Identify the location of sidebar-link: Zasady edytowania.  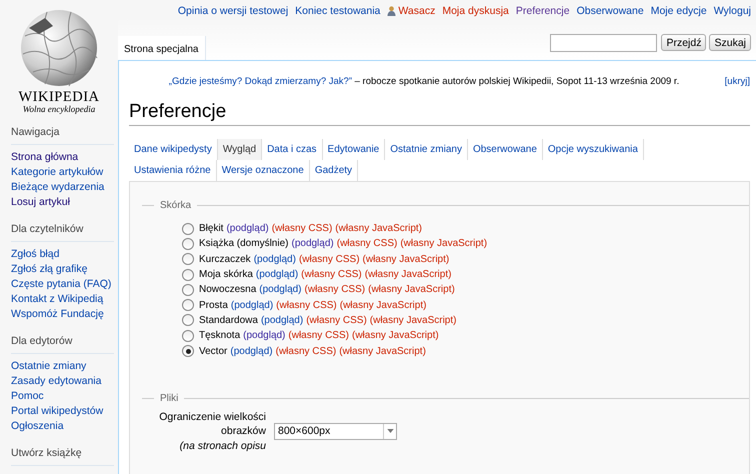
(56, 381).